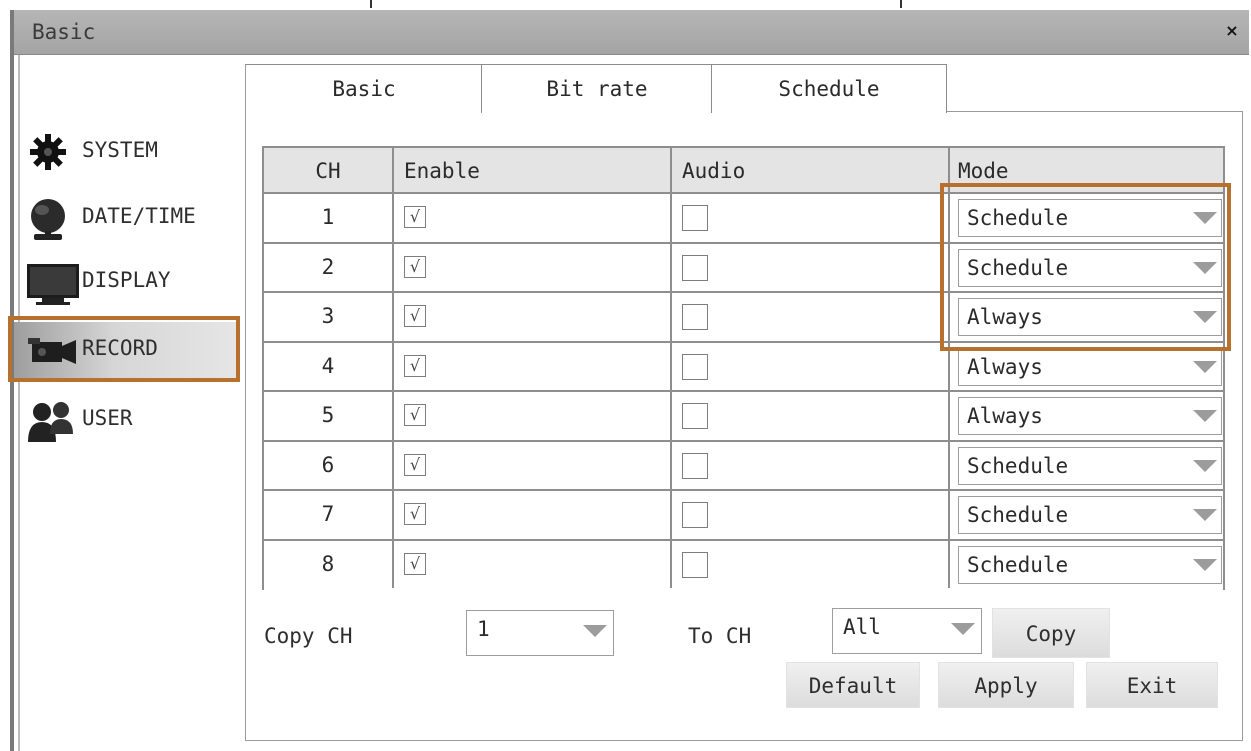  I want to click on header-audio: Audio, so click(714, 171).